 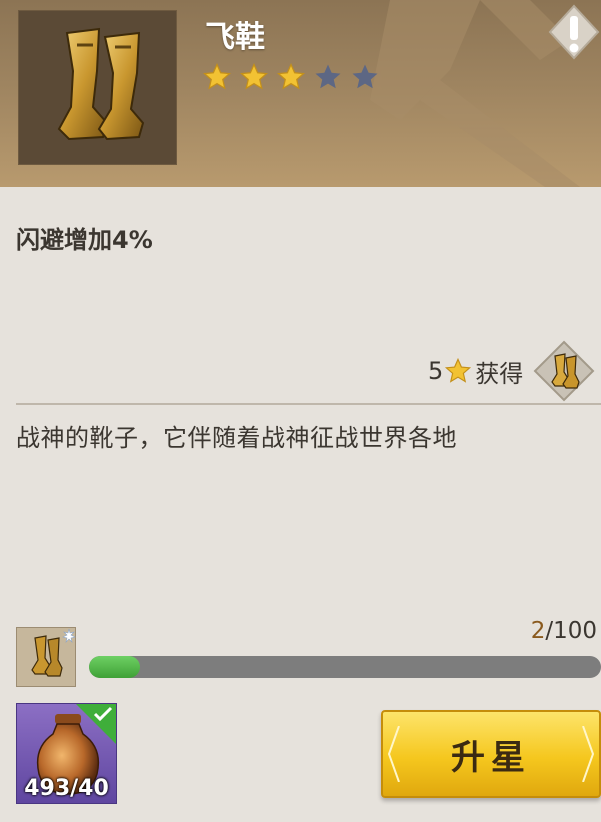 What do you see at coordinates (66, 788) in the screenshot?
I see `material-count: 493/40` at bounding box center [66, 788].